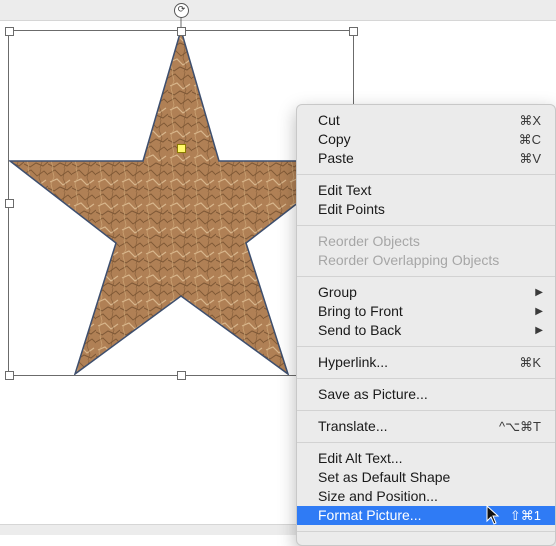  What do you see at coordinates (360, 311) in the screenshot?
I see `menu-item-label: Bring to Front` at bounding box center [360, 311].